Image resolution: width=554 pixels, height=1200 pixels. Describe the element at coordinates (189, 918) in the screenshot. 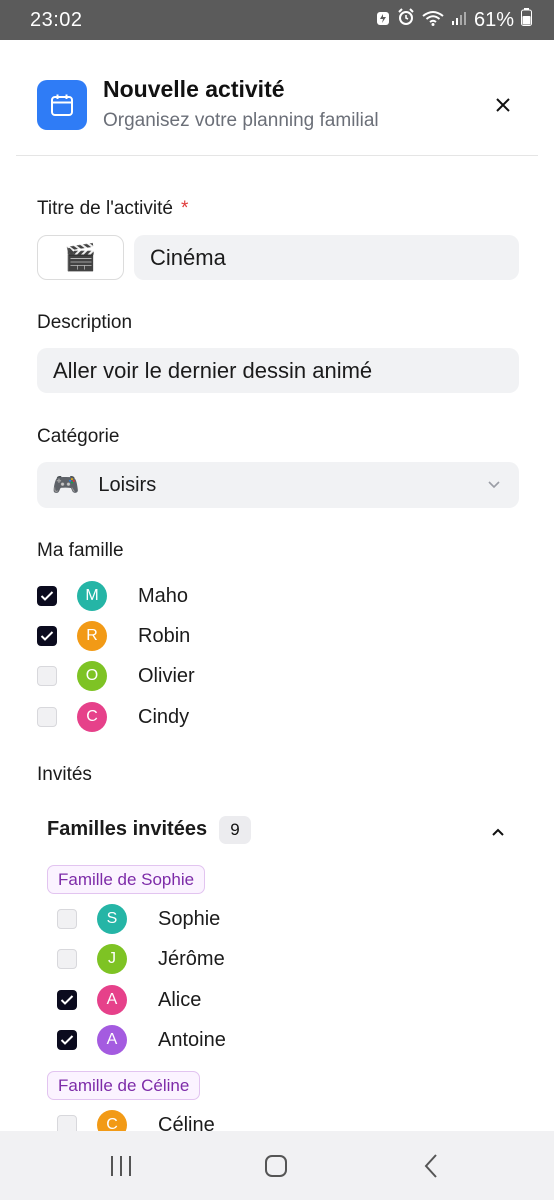

I see `member-name: Sophie` at that location.